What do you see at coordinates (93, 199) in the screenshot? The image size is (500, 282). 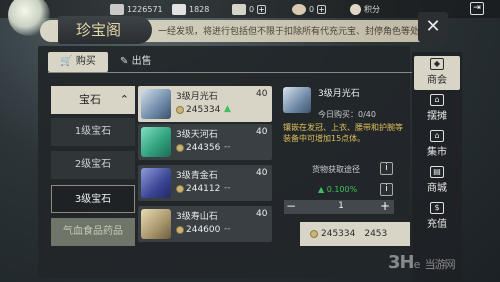 I see `category-item-level3: 3级宝石` at bounding box center [93, 199].